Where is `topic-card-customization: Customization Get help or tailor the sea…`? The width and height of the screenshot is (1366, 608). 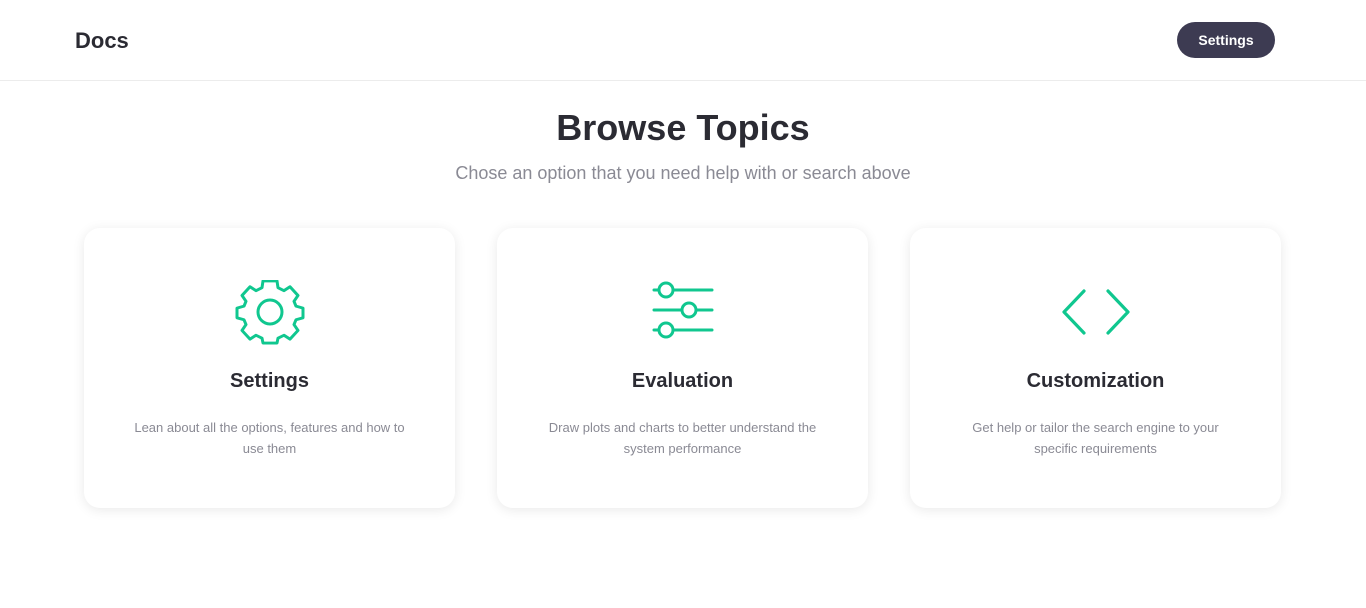
topic-card-customization: Customization Get help or tailor the sea… is located at coordinates (1095, 368).